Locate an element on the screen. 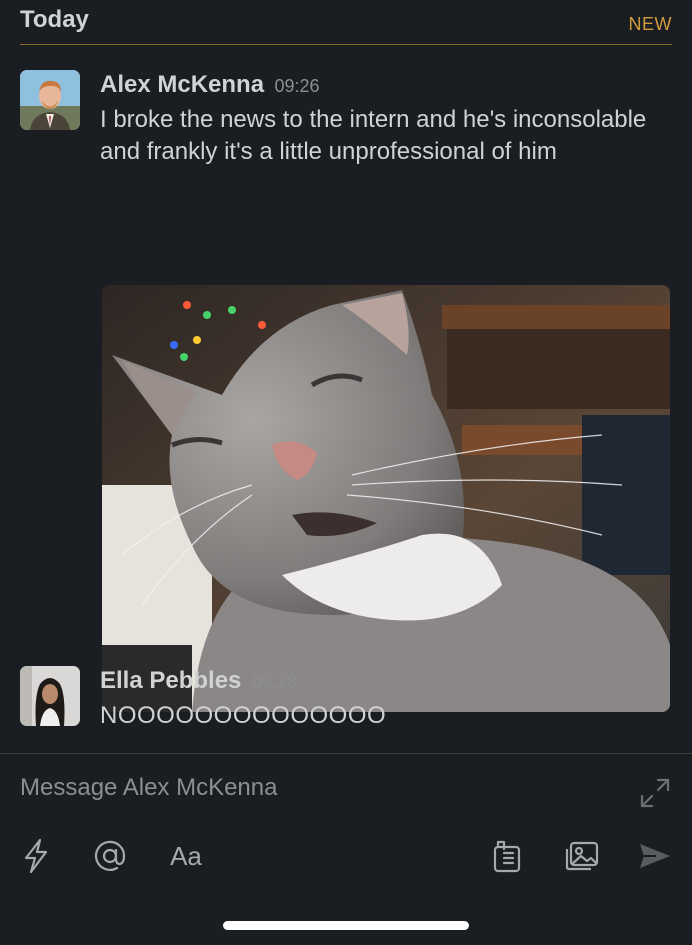 This screenshot has height=945, width=692. format-text-button: Aa is located at coordinates (186, 856).